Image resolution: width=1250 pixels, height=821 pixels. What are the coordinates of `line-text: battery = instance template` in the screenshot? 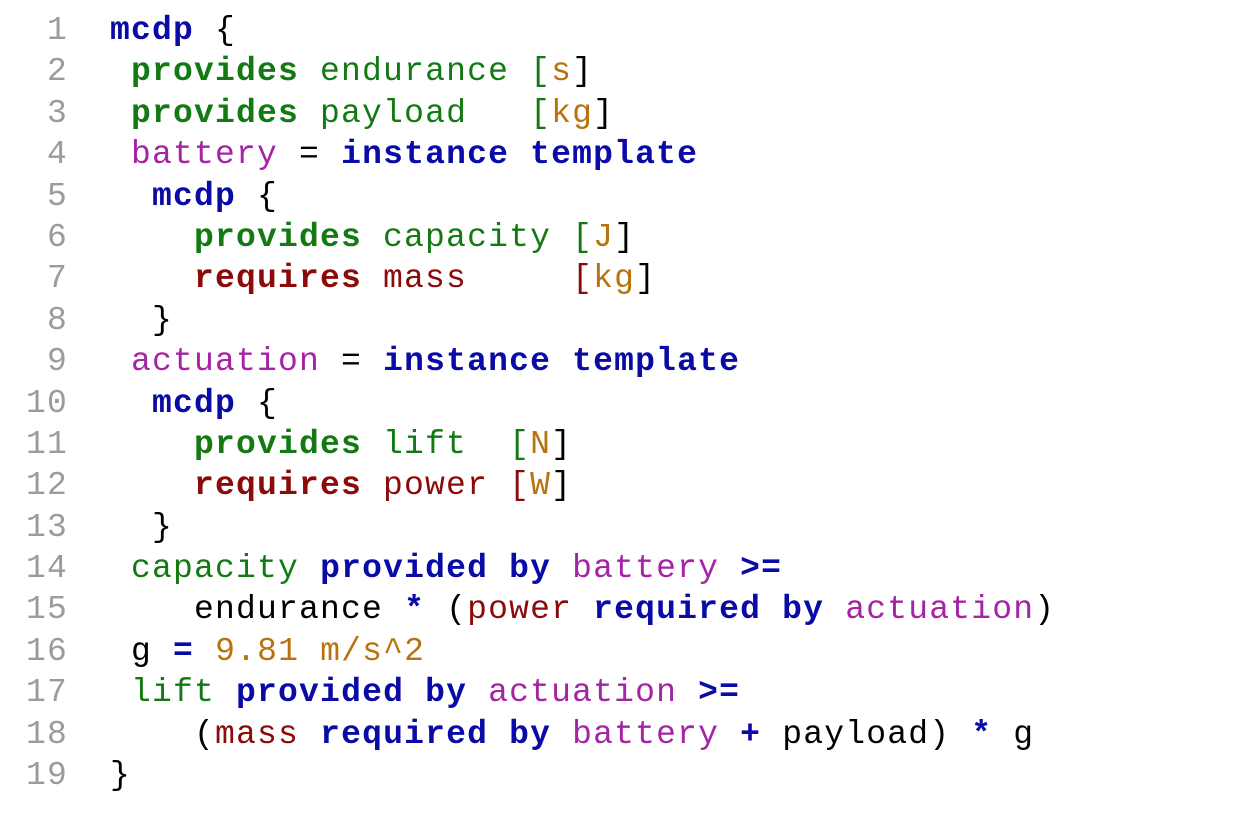 It's located at (404, 154).